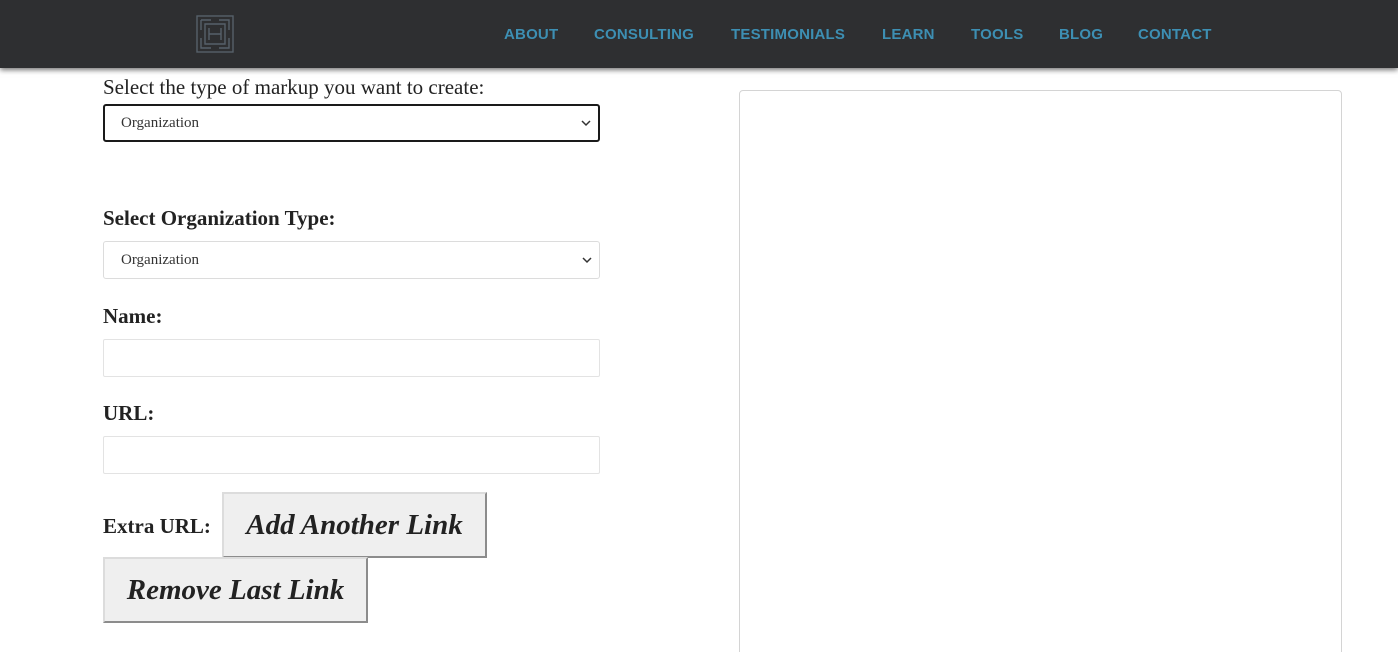 Image resolution: width=1398 pixels, height=652 pixels. Describe the element at coordinates (788, 35) in the screenshot. I see `nav-link-testimonials: TESTIMONIALS` at that location.